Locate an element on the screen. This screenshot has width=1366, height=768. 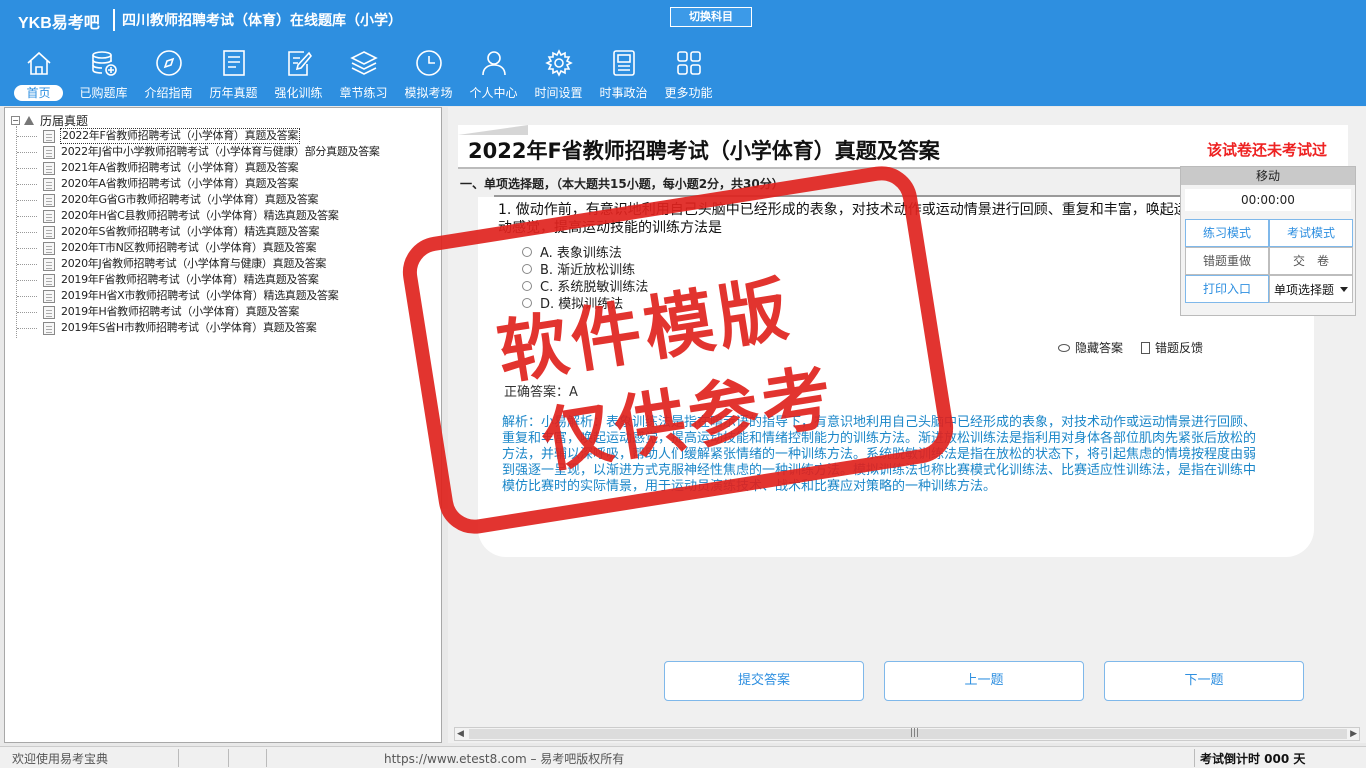
tree-item: 2022年F省教师招聘考试（小学体育）真题及答案 is located at coordinates (199, 136).